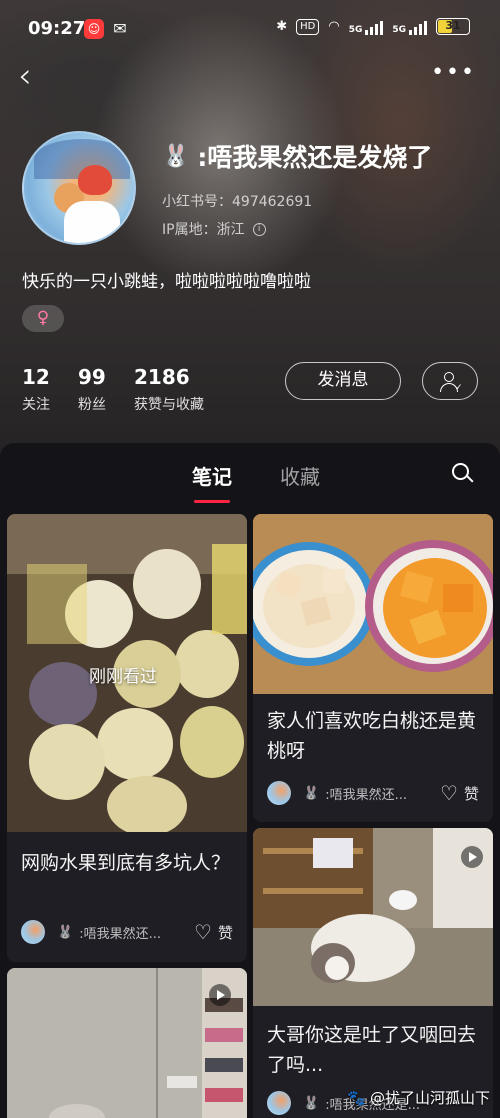 Image resolution: width=500 pixels, height=1118 pixels. I want to click on profile-nickname: 🐰 :唔我果然还是发烧了, so click(297, 156).